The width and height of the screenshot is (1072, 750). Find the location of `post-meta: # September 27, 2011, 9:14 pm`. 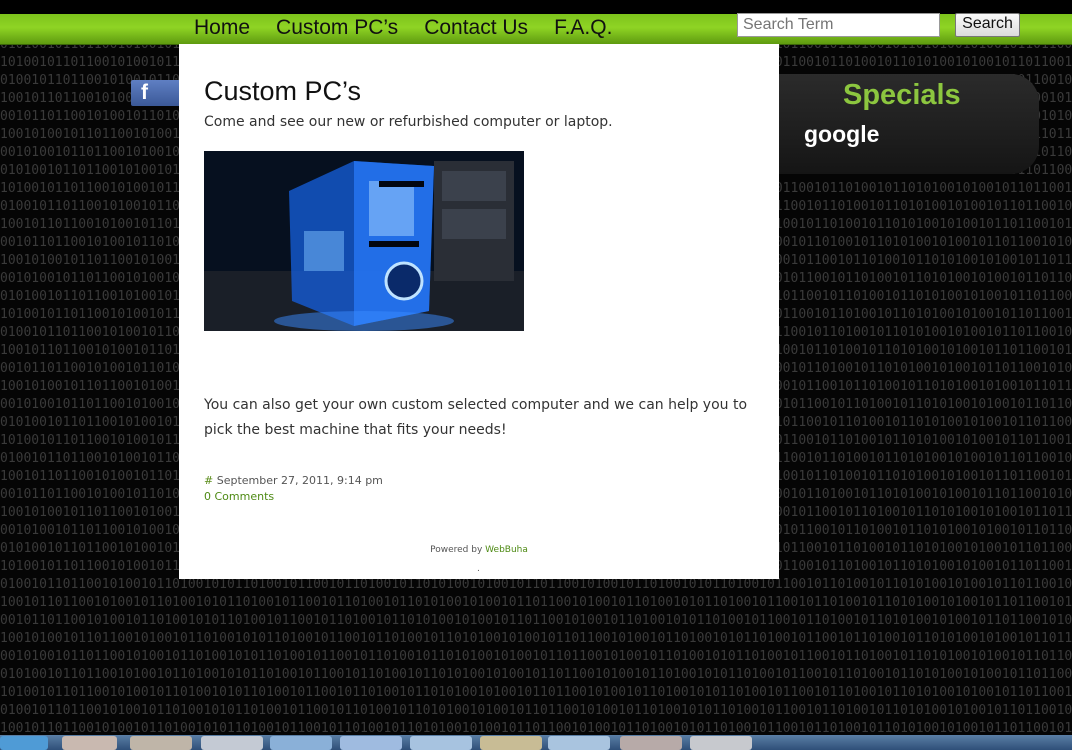

post-meta: # September 27, 2011, 9:14 pm is located at coordinates (293, 480).